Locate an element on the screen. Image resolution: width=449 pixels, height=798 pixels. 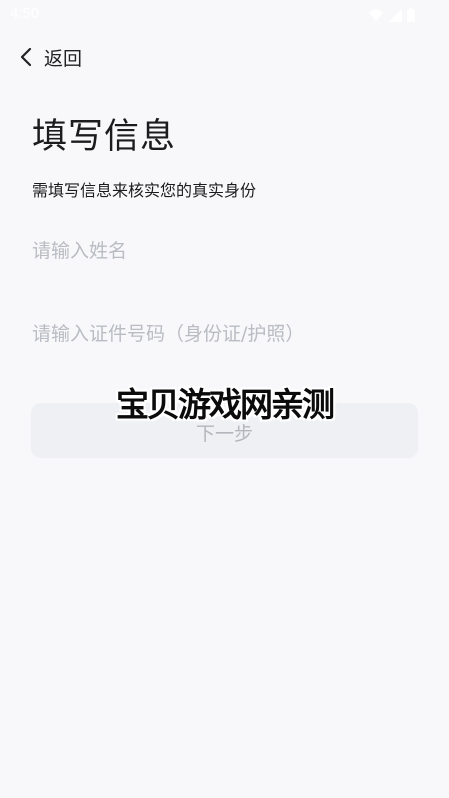
nav-bar: 返回 is located at coordinates (224, 56).